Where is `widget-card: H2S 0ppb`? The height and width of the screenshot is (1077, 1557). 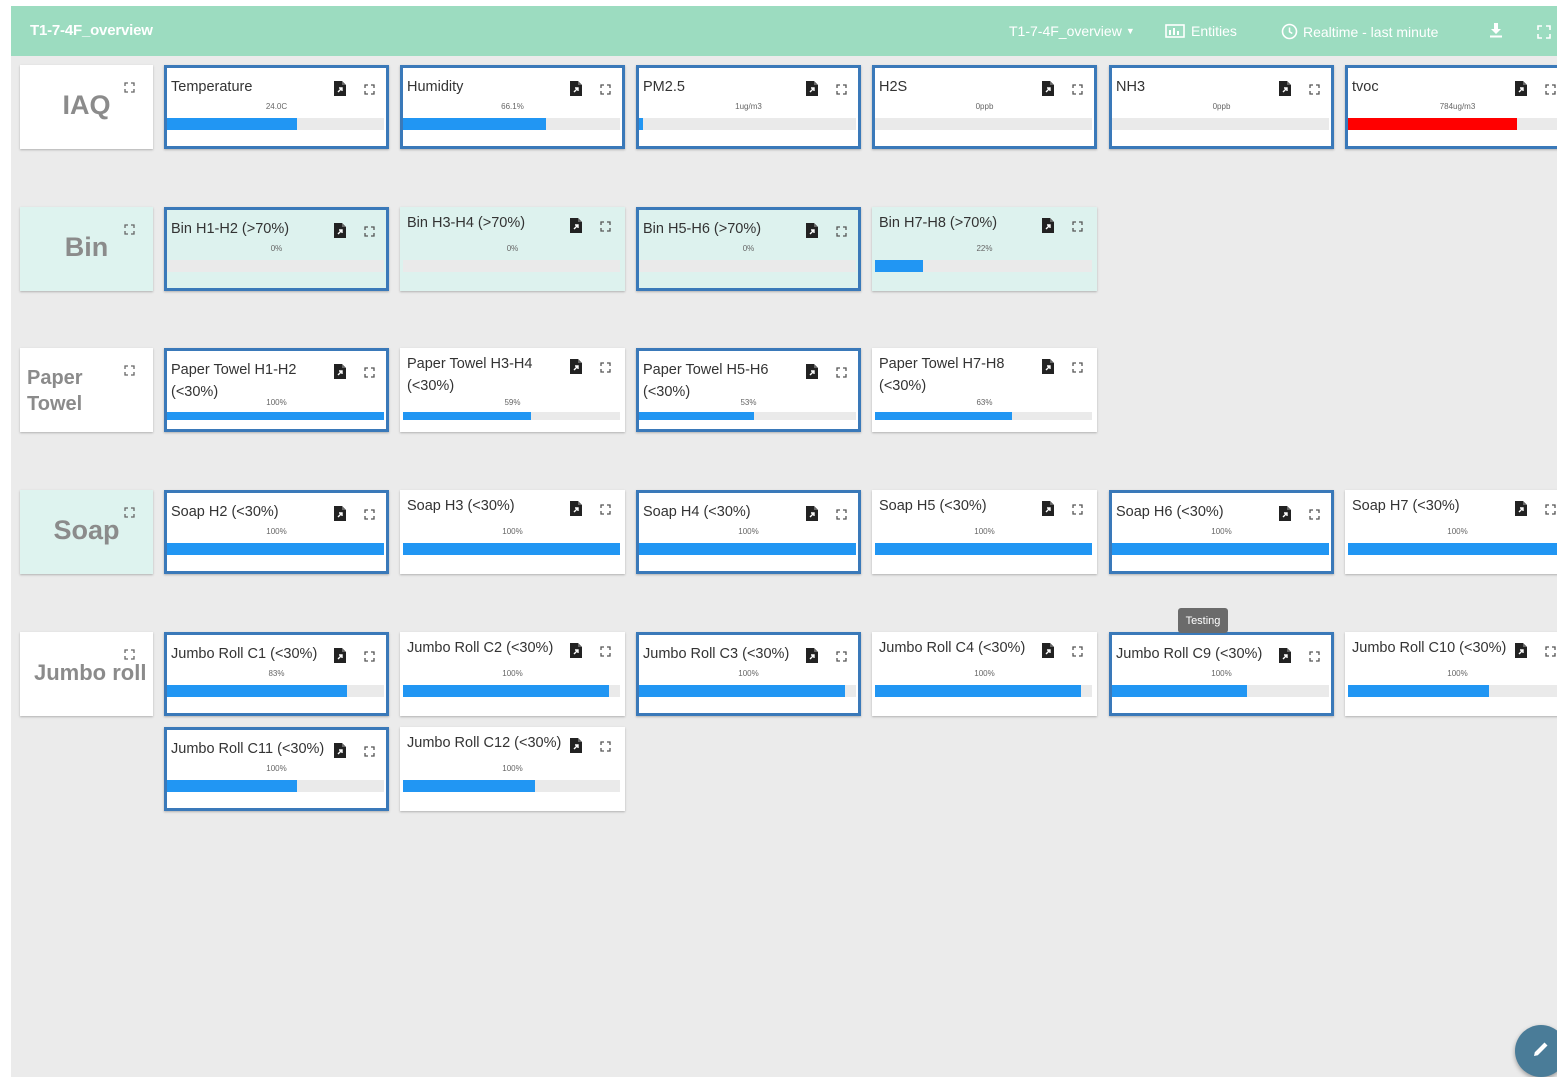
widget-card: H2S 0ppb is located at coordinates (984, 107).